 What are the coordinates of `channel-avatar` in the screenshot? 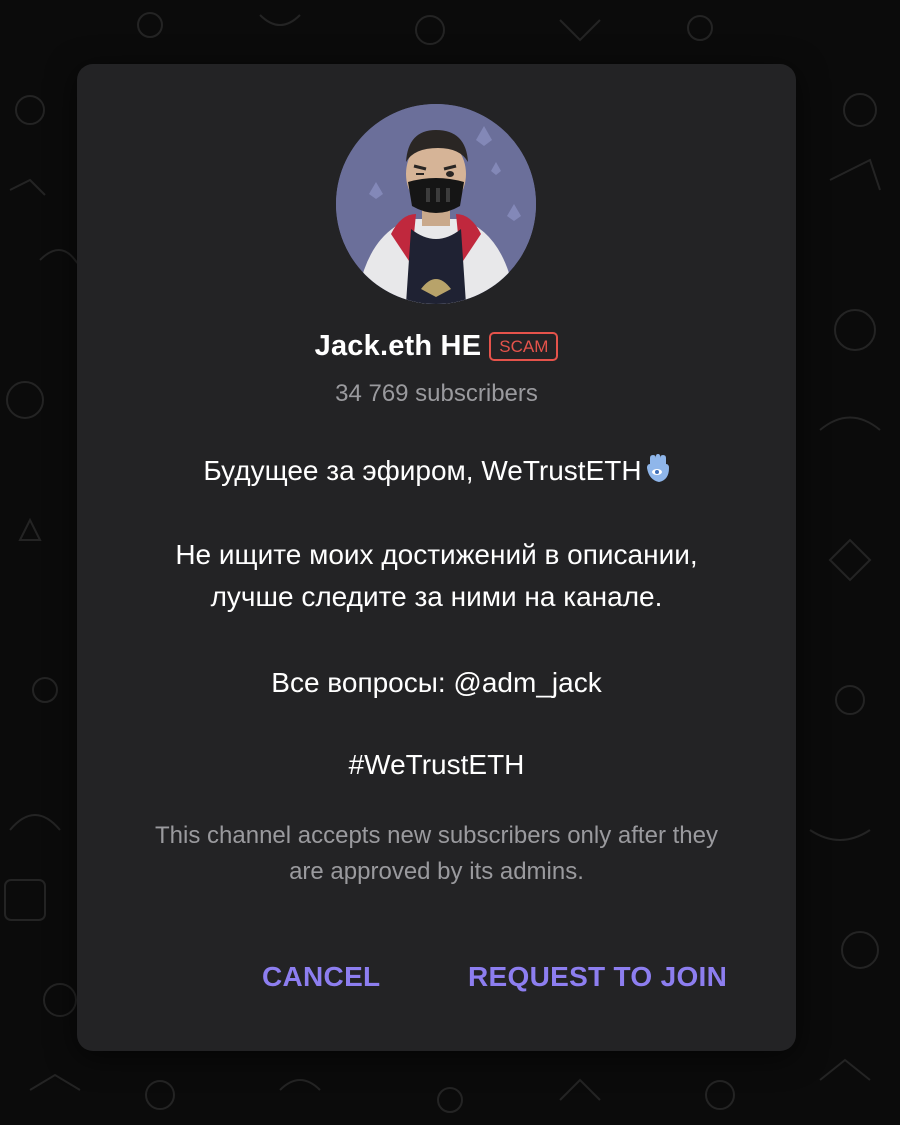 It's located at (436, 204).